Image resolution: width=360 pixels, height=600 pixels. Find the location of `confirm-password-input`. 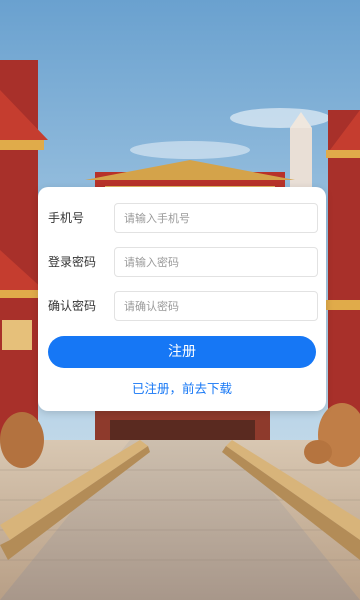

confirm-password-input is located at coordinates (216, 306).